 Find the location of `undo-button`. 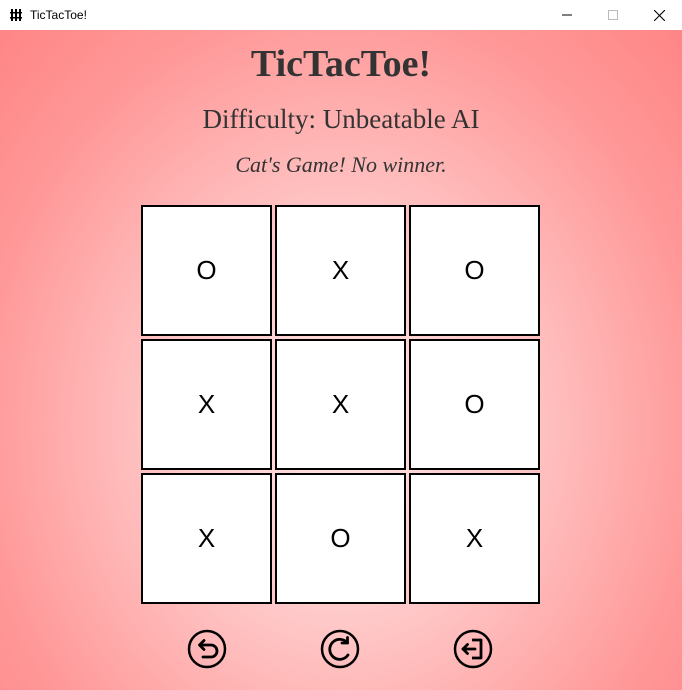

undo-button is located at coordinates (207, 649).